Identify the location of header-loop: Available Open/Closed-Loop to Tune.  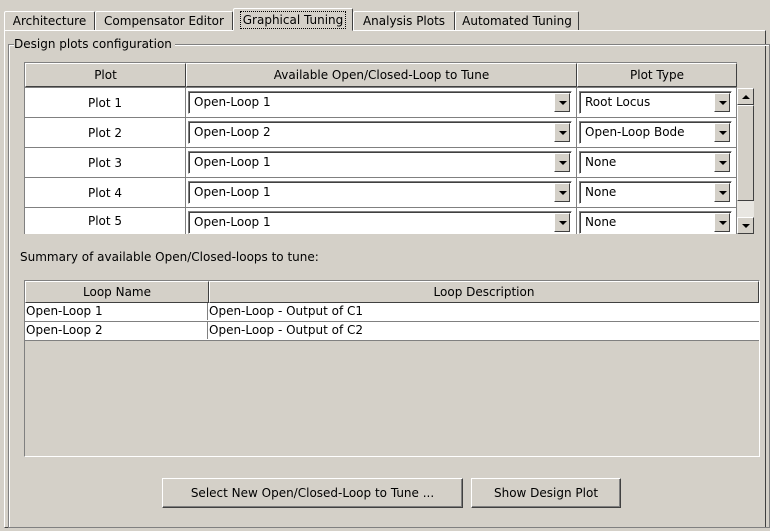
(381, 75).